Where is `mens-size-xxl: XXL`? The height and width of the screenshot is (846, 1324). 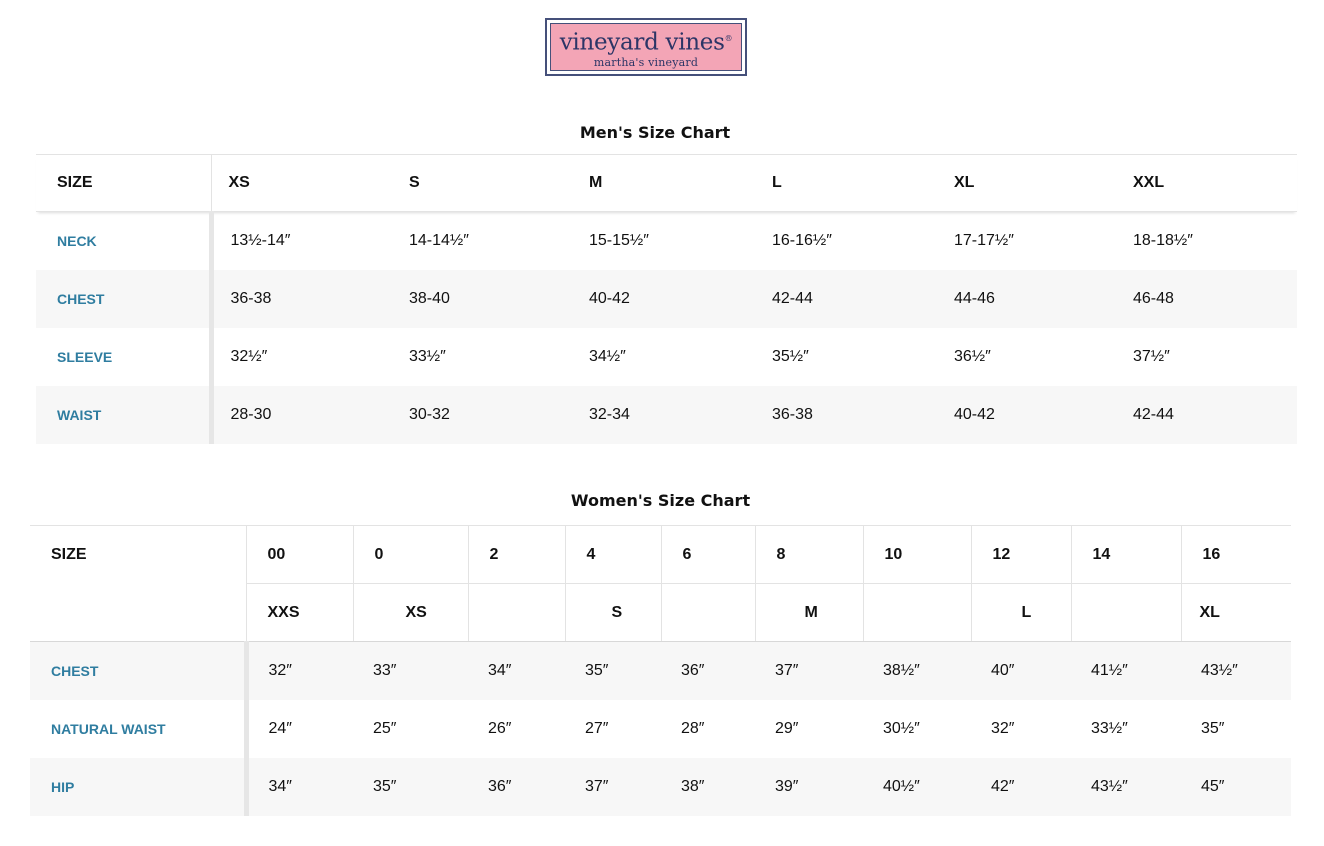 mens-size-xxl: XXL is located at coordinates (1206, 183).